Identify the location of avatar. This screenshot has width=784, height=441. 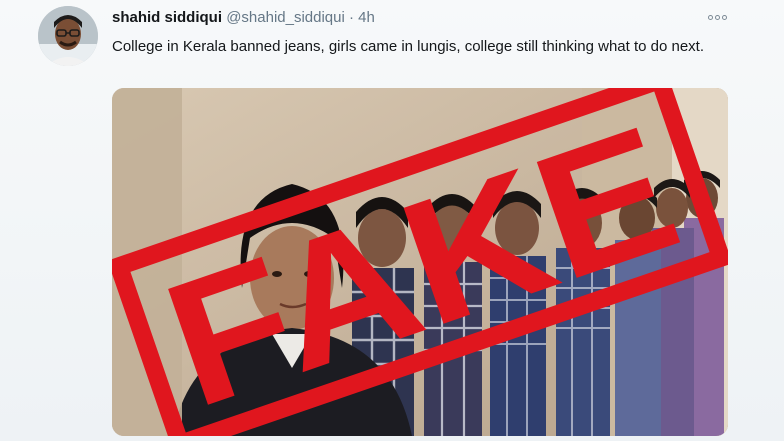
(68, 36).